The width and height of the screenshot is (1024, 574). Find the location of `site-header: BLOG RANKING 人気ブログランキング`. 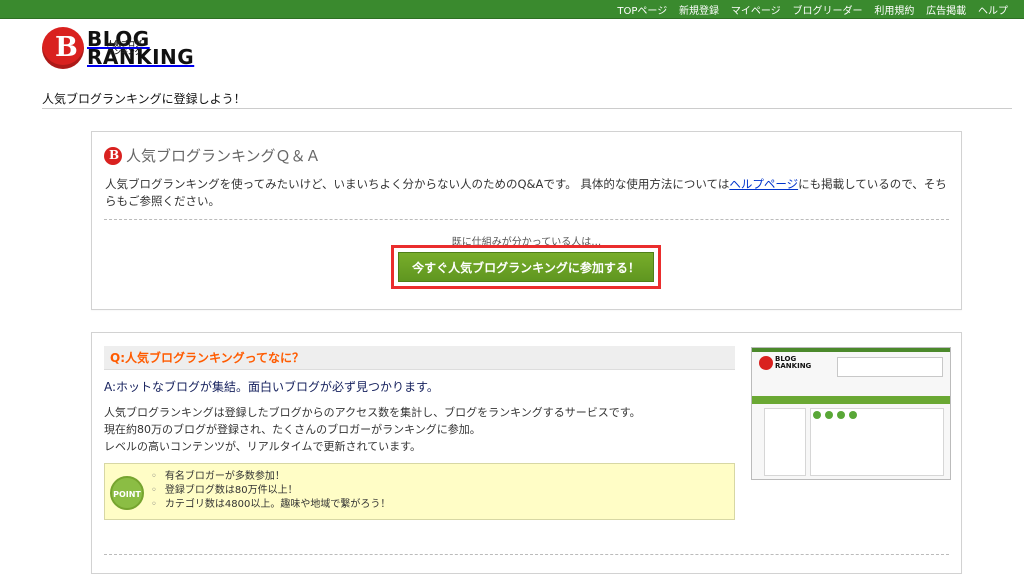

site-header: BLOG RANKING 人気ブログランキング is located at coordinates (512, 54).